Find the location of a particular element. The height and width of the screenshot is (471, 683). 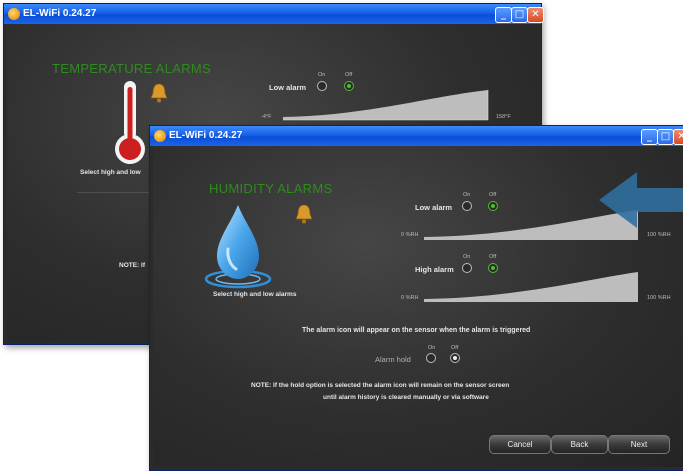

range-min-label: -4°F is located at coordinates (266, 117).